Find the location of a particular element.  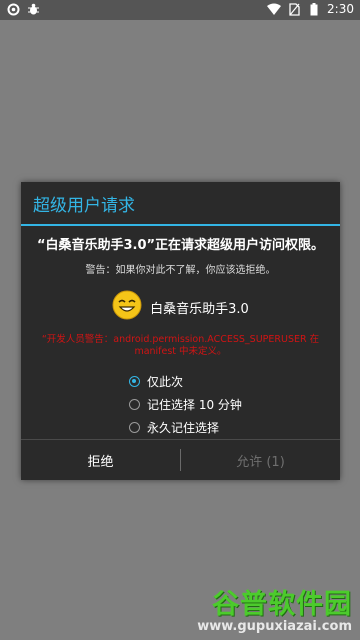

wifi-icon is located at coordinates (274, 9).